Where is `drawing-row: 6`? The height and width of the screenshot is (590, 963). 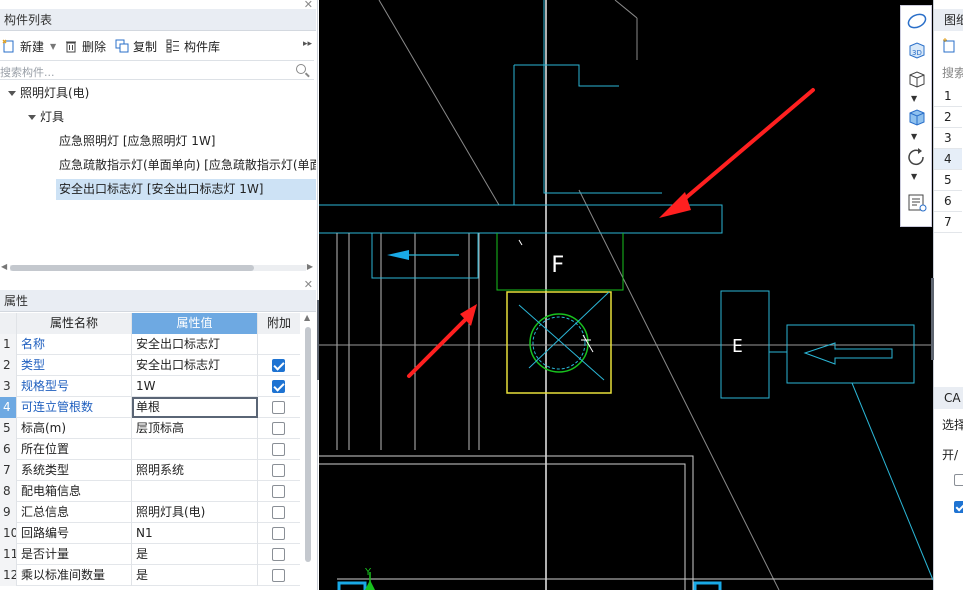 drawing-row: 6 is located at coordinates (948, 201).